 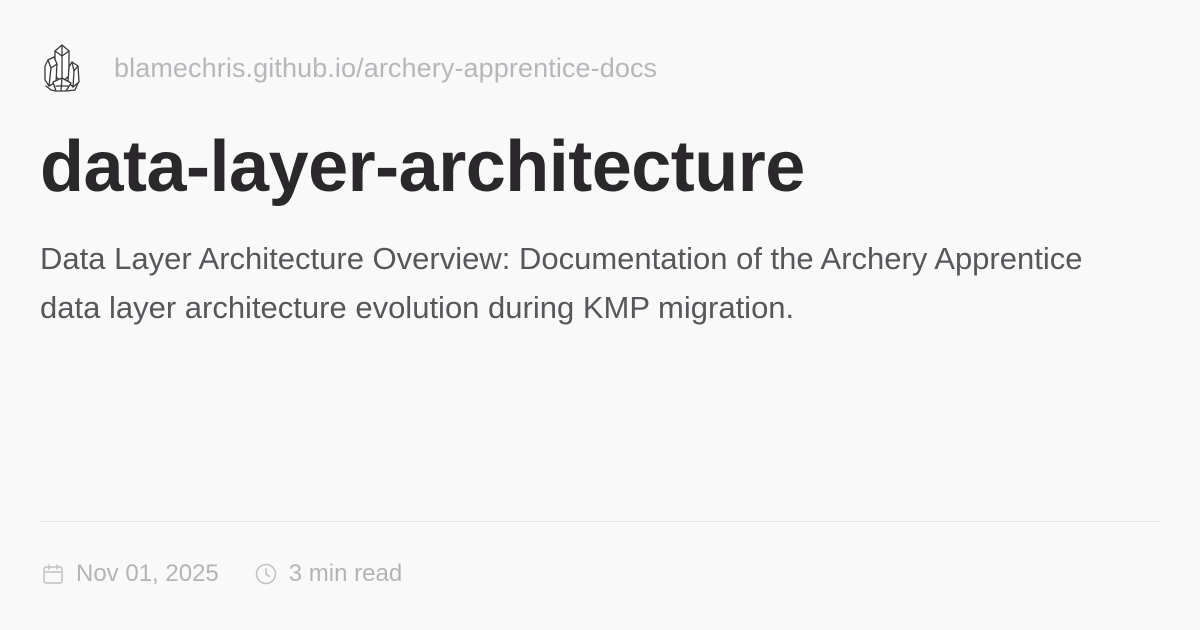 What do you see at coordinates (345, 573) in the screenshot?
I see `read-time-text: 3 min read` at bounding box center [345, 573].